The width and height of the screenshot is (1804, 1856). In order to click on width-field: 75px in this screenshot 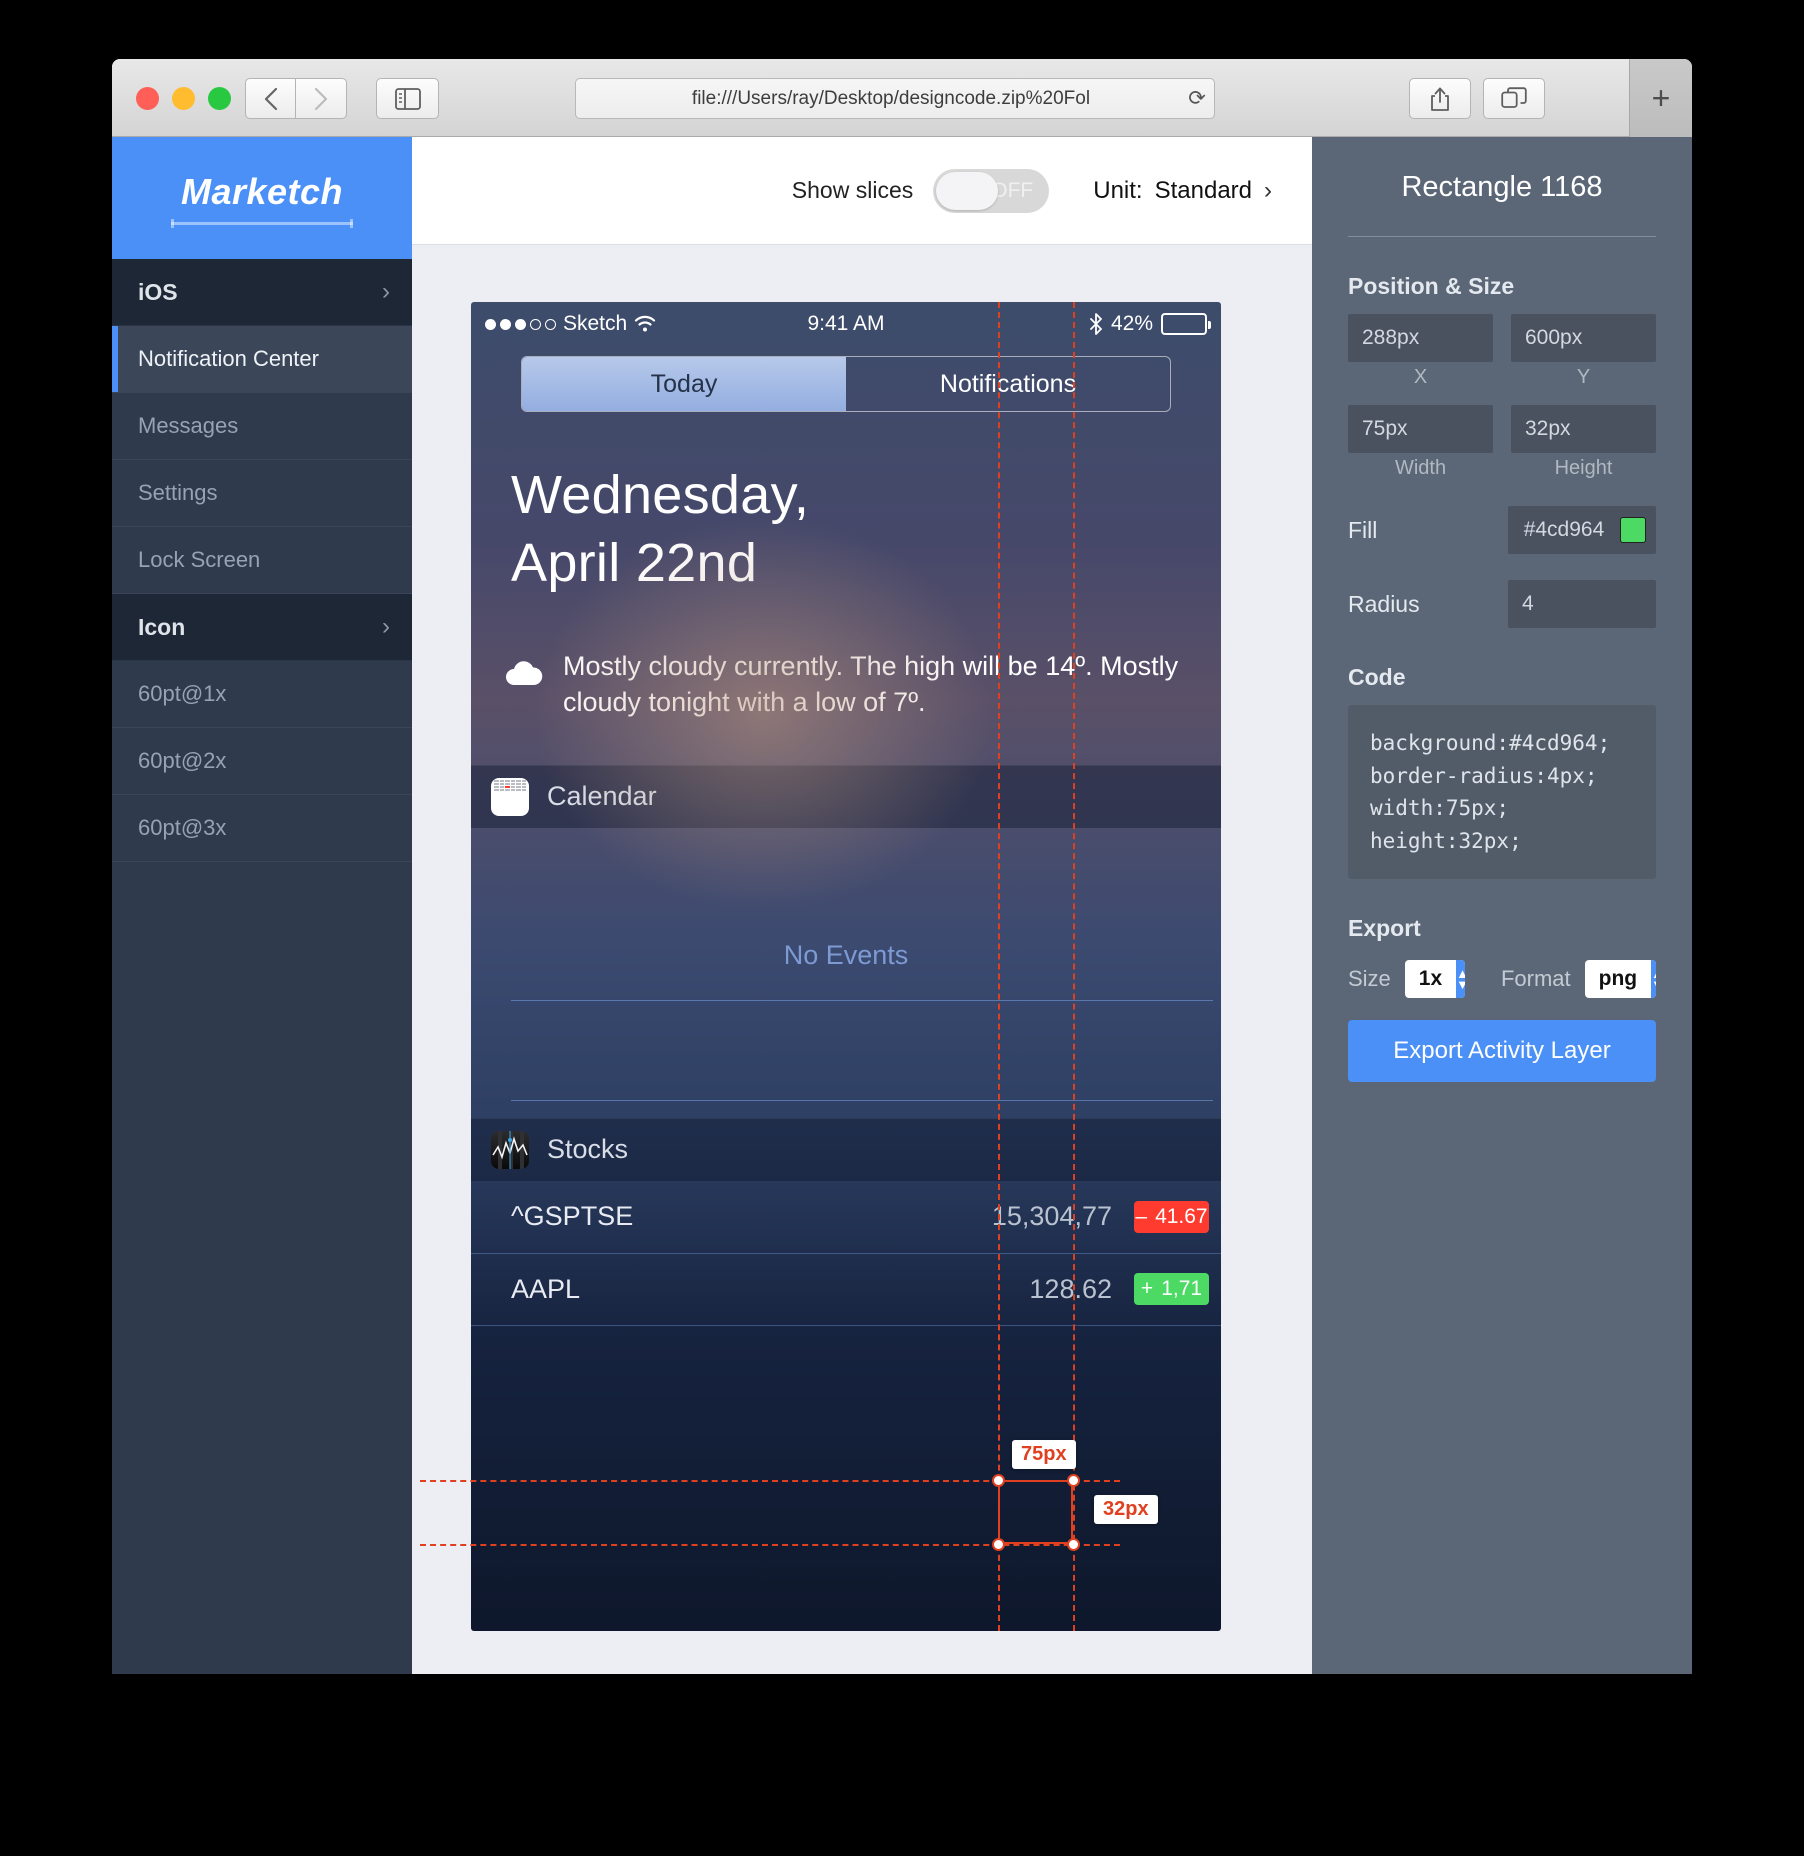, I will do `click(1420, 429)`.